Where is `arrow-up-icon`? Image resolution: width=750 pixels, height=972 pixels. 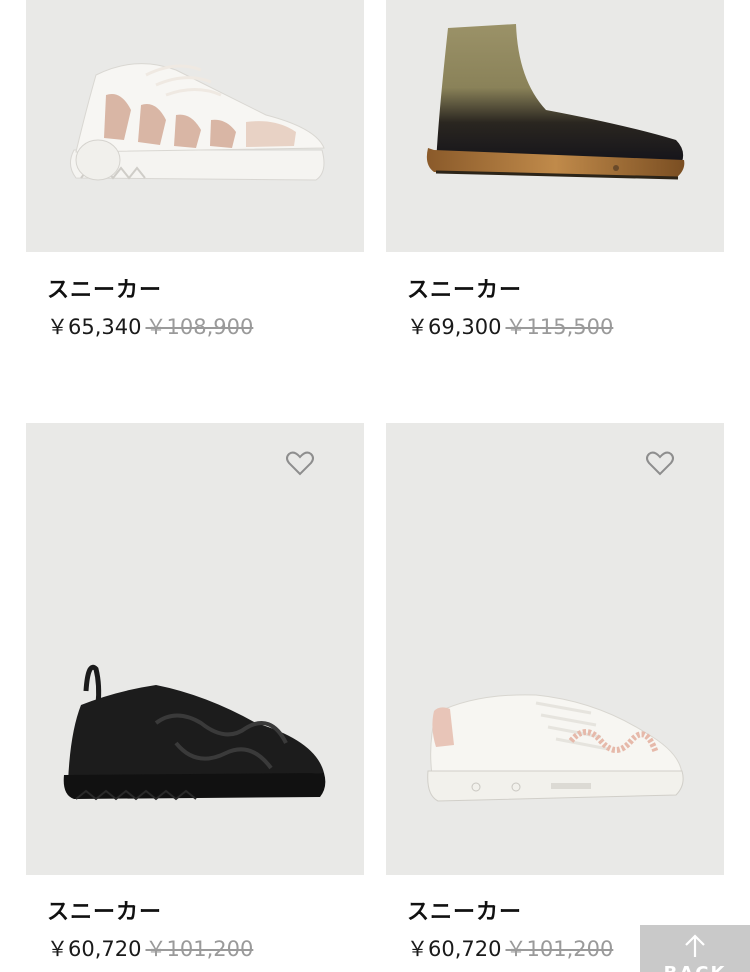
arrow-up-icon is located at coordinates (695, 945).